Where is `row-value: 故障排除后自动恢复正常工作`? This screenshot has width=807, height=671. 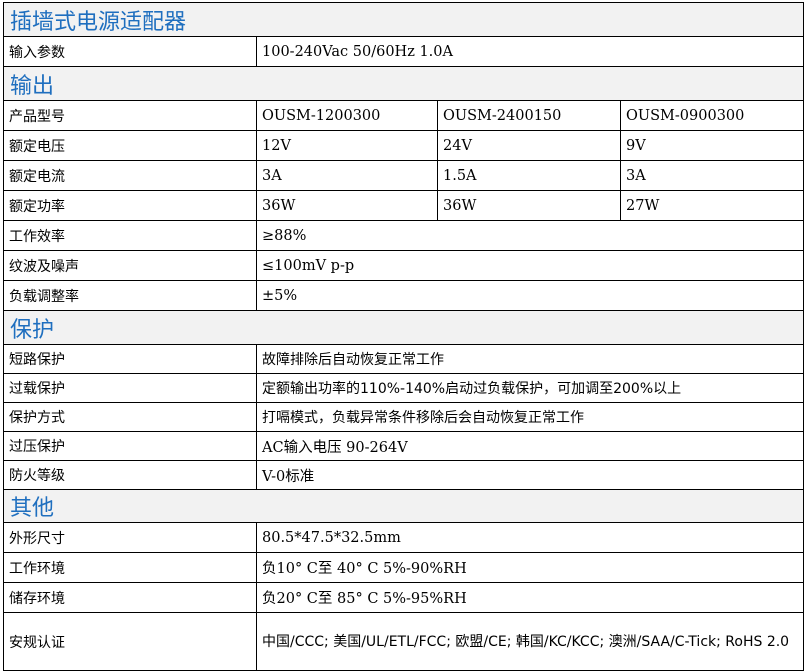
row-value: 故障排除后自动恢复正常工作 is located at coordinates (530, 359).